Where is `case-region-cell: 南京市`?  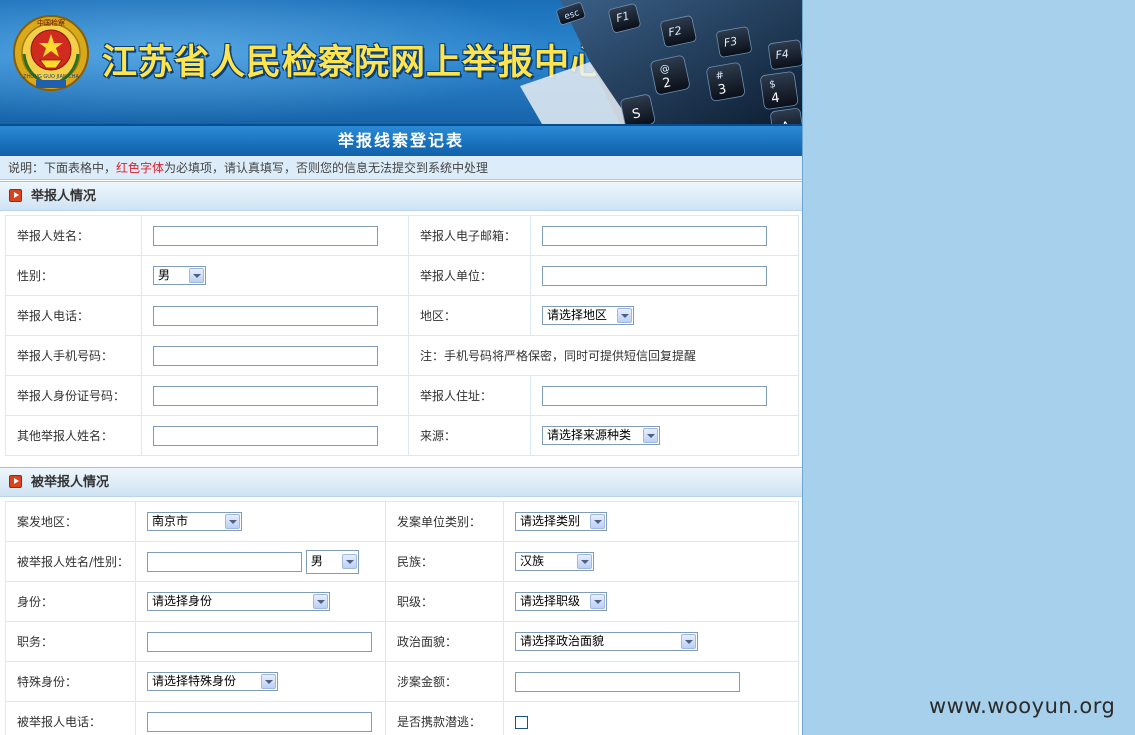
case-region-cell: 南京市 is located at coordinates (260, 521).